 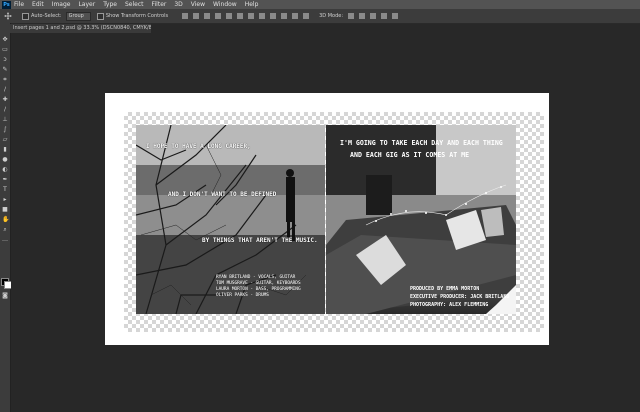 I want to click on auto-select-label: Auto-Select:, so click(x=46, y=16).